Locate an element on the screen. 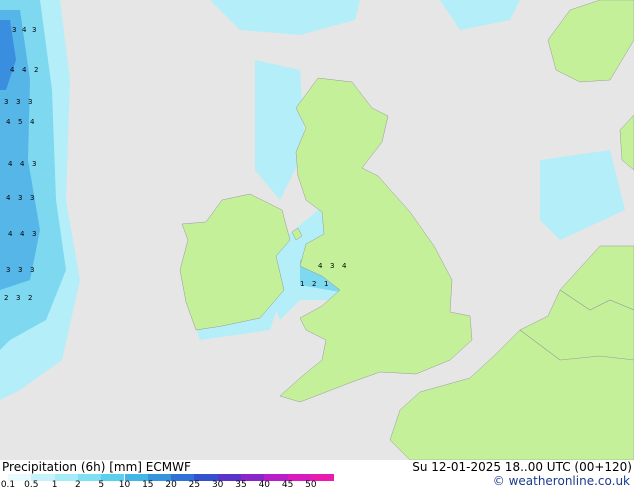  scale-tick-label: 45 is located at coordinates (287, 485).